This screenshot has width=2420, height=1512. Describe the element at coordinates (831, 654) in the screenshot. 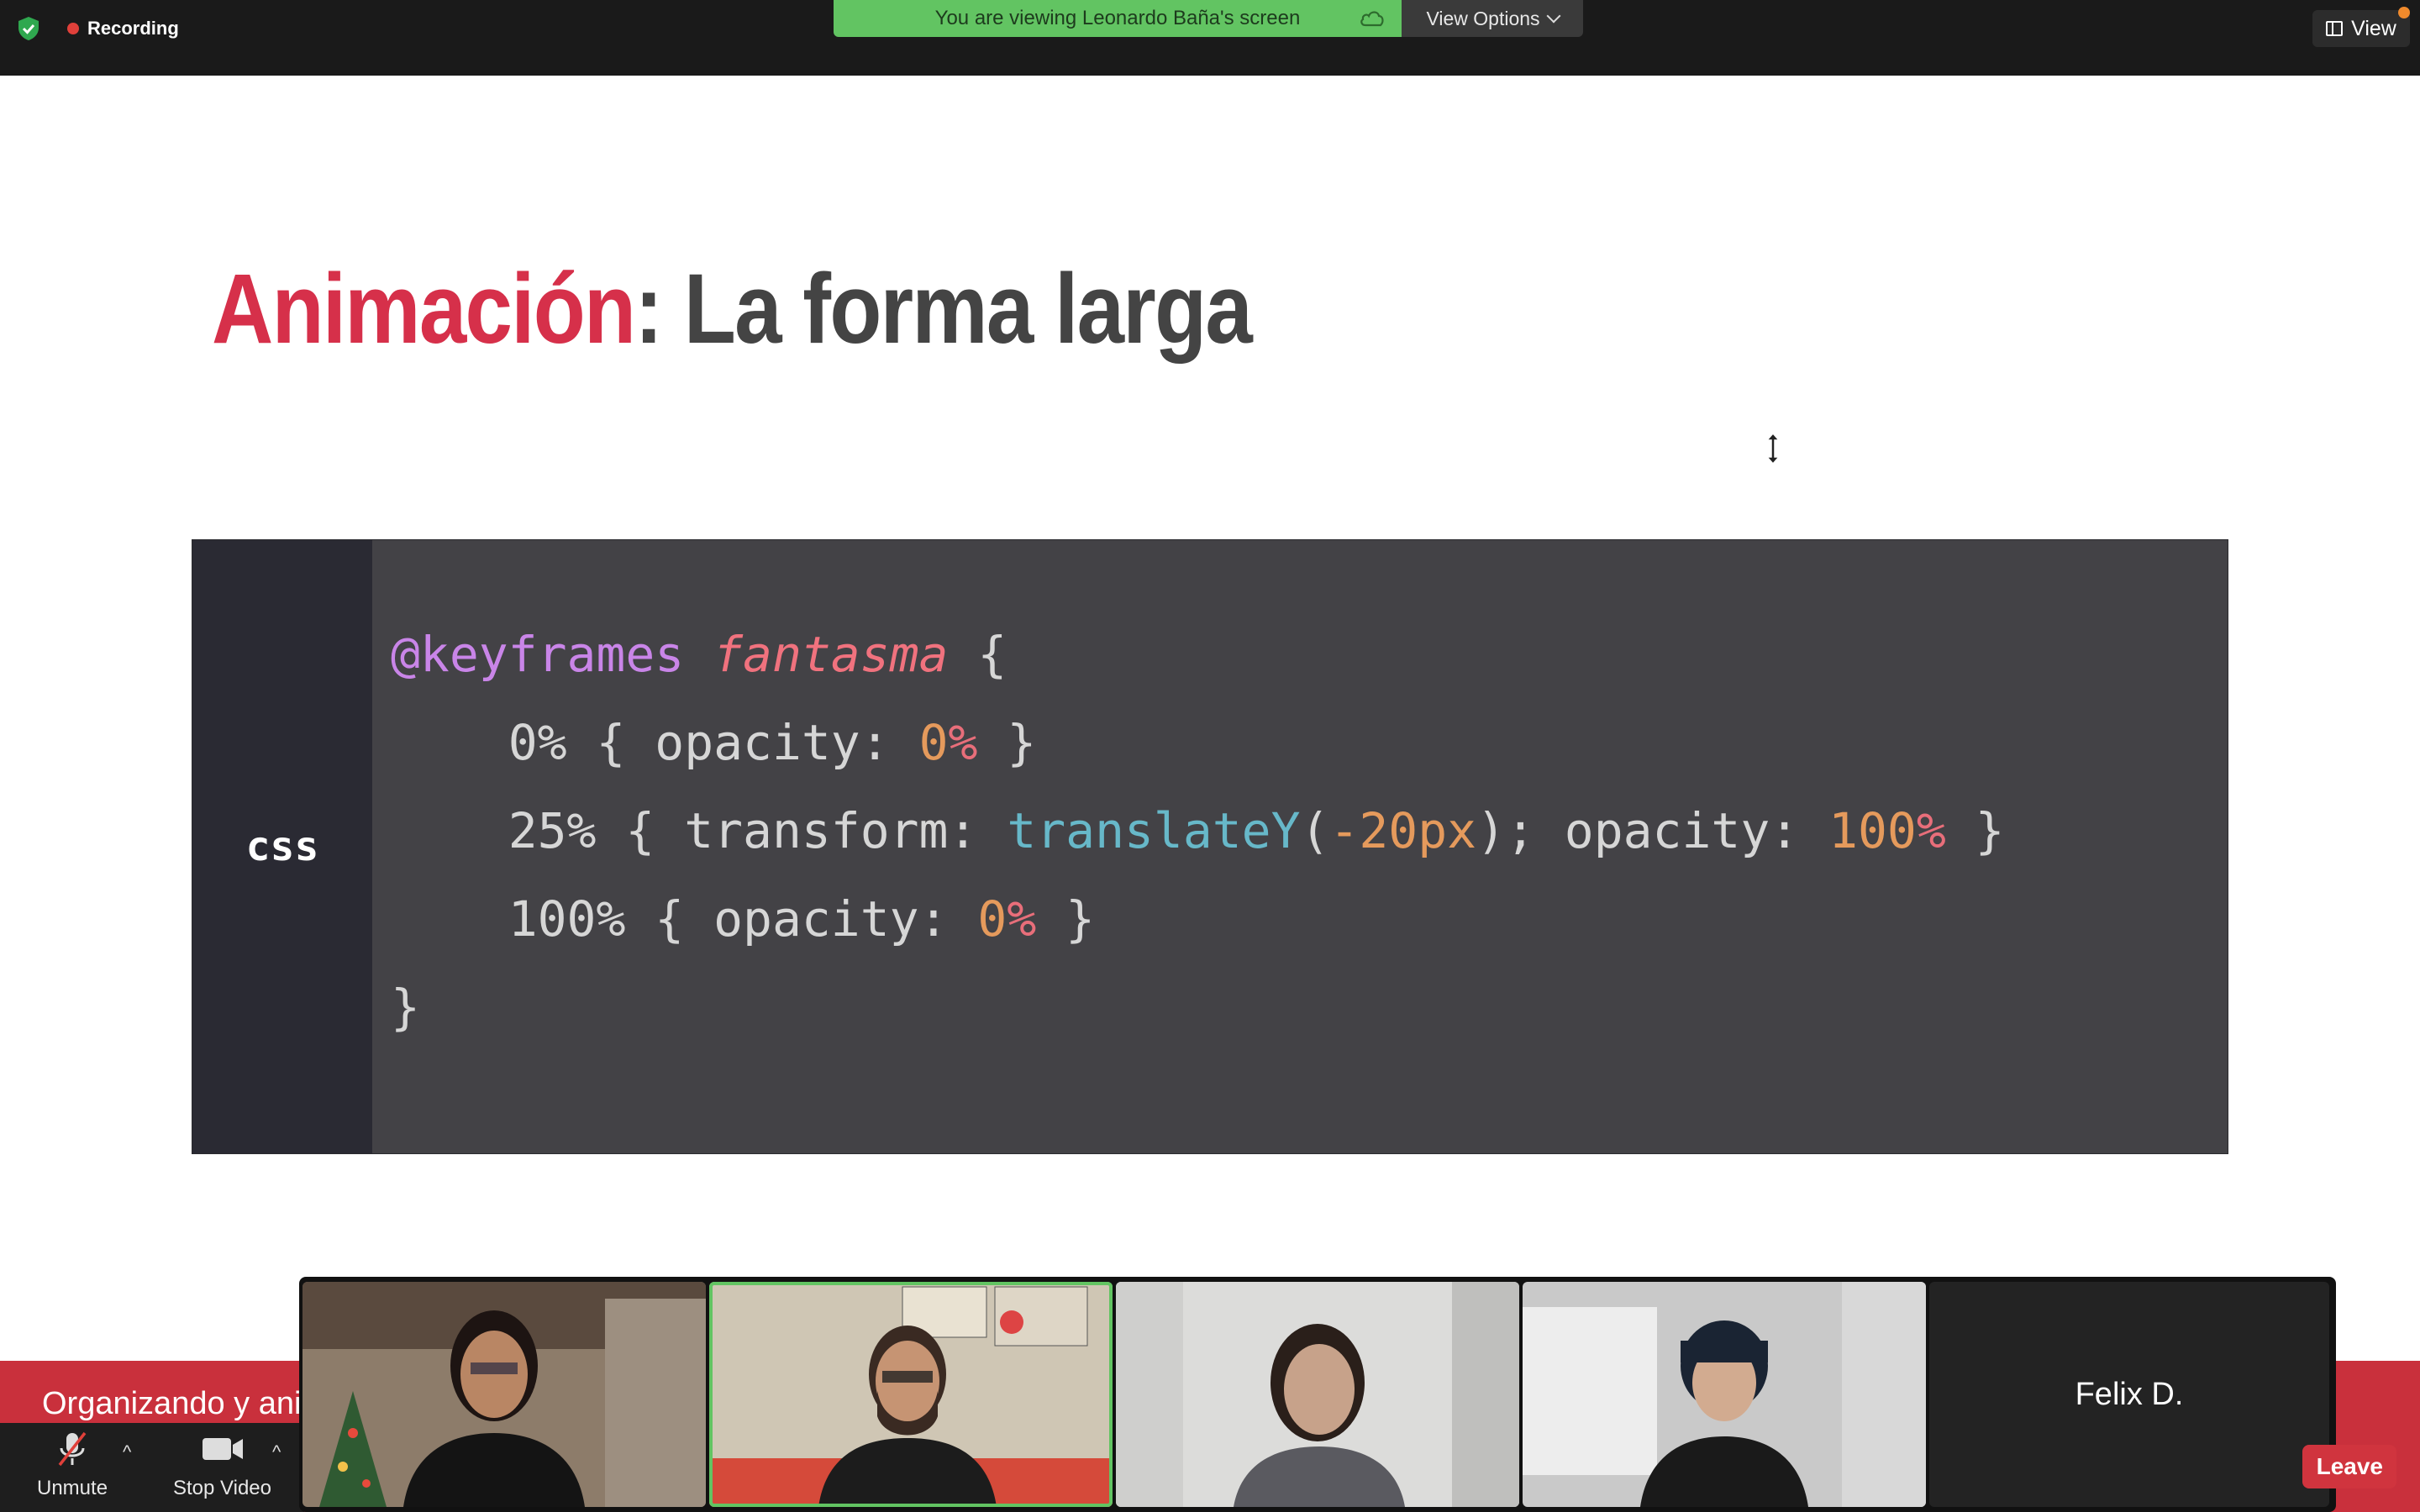

I see `code-token-name: fantasma` at that location.